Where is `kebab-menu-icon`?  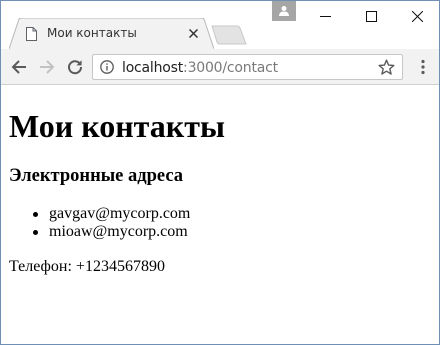 kebab-menu-icon is located at coordinates (423, 67).